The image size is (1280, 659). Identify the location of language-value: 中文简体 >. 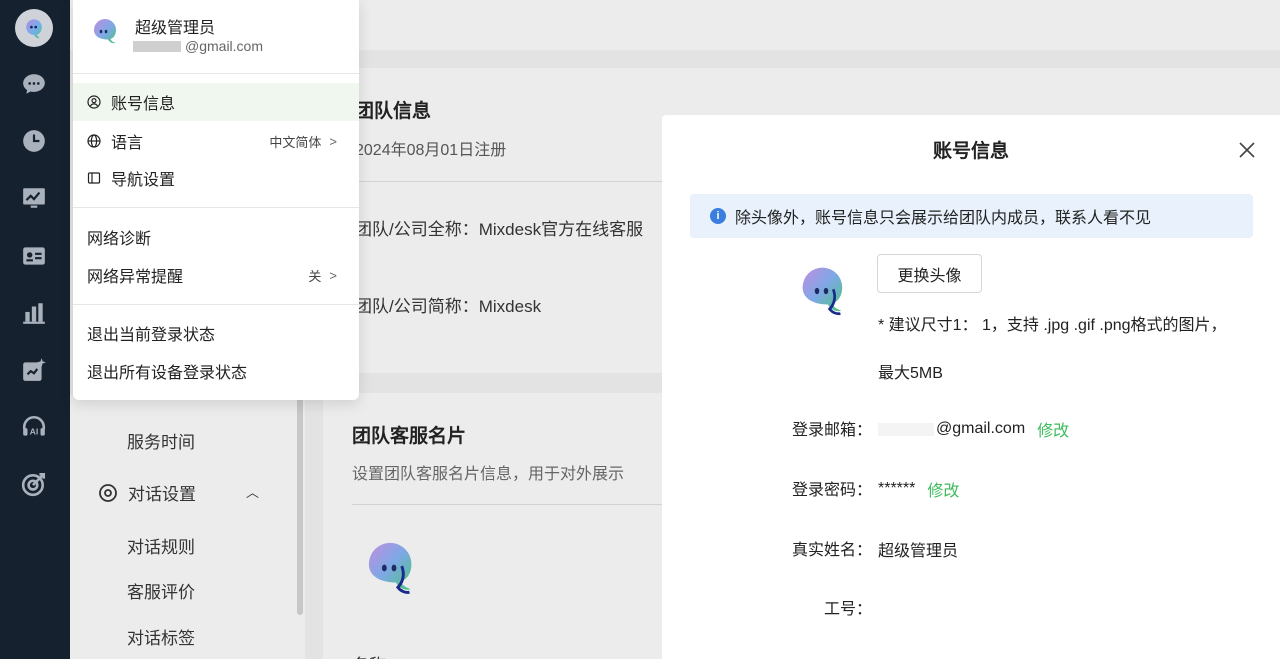
(303, 141).